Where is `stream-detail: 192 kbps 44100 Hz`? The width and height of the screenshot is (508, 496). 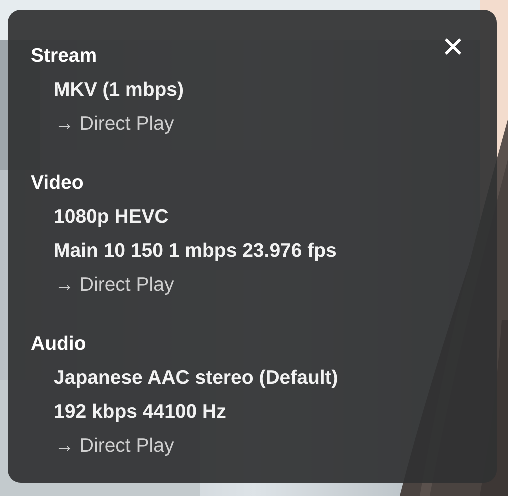
stream-detail: 192 kbps 44100 Hz is located at coordinates (140, 412).